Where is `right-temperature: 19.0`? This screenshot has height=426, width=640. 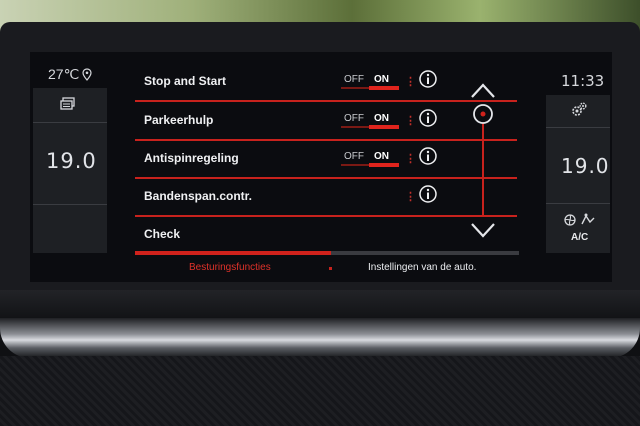
right-temperature: 19.0 is located at coordinates (585, 166).